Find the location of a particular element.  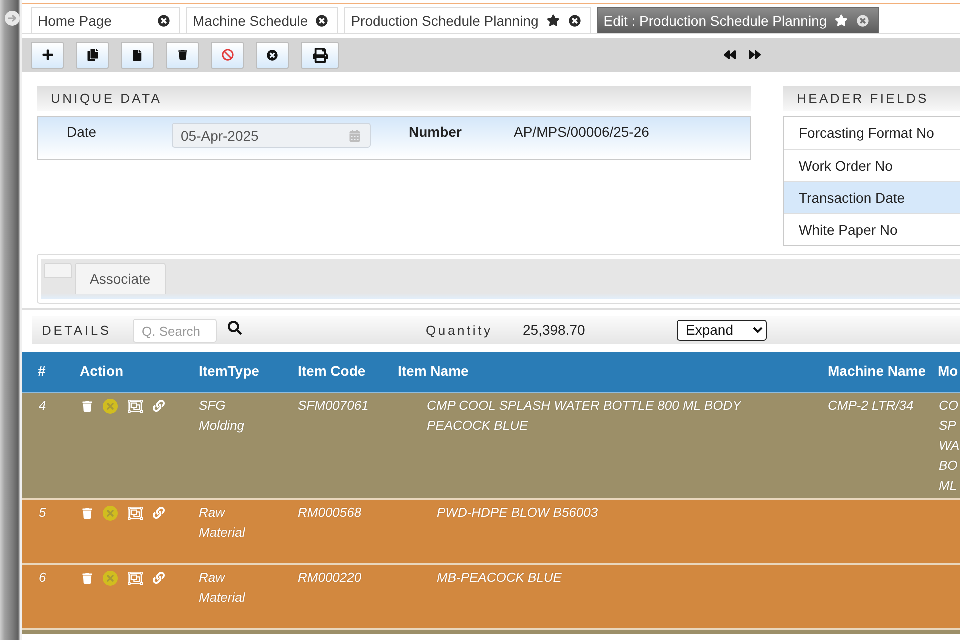

add-button is located at coordinates (47, 55).